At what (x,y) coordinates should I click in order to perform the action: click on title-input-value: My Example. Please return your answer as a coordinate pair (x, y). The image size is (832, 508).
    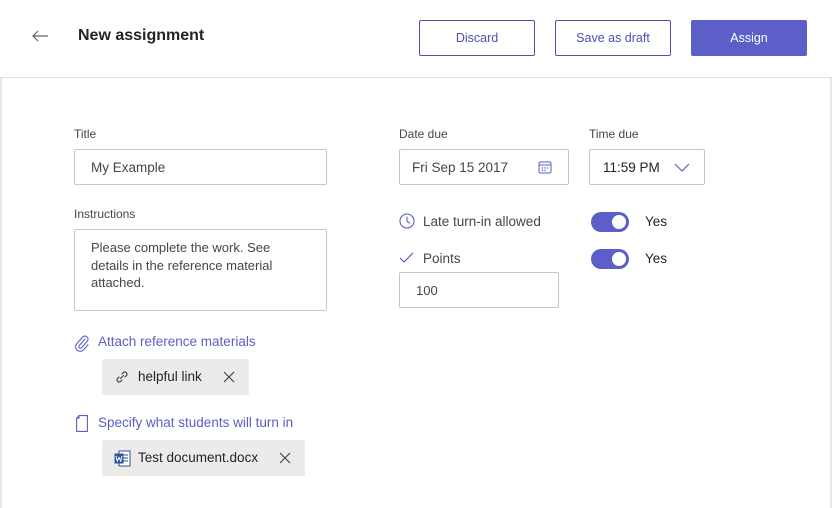
    Looking at the image, I should click on (128, 167).